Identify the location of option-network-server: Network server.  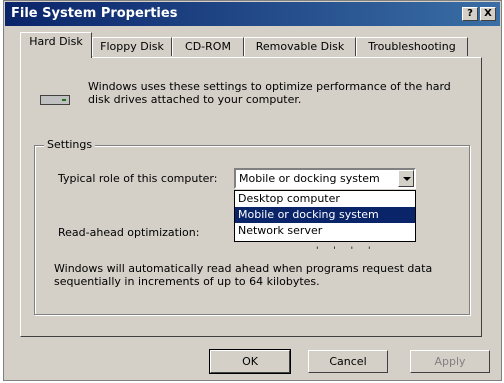
(325, 231).